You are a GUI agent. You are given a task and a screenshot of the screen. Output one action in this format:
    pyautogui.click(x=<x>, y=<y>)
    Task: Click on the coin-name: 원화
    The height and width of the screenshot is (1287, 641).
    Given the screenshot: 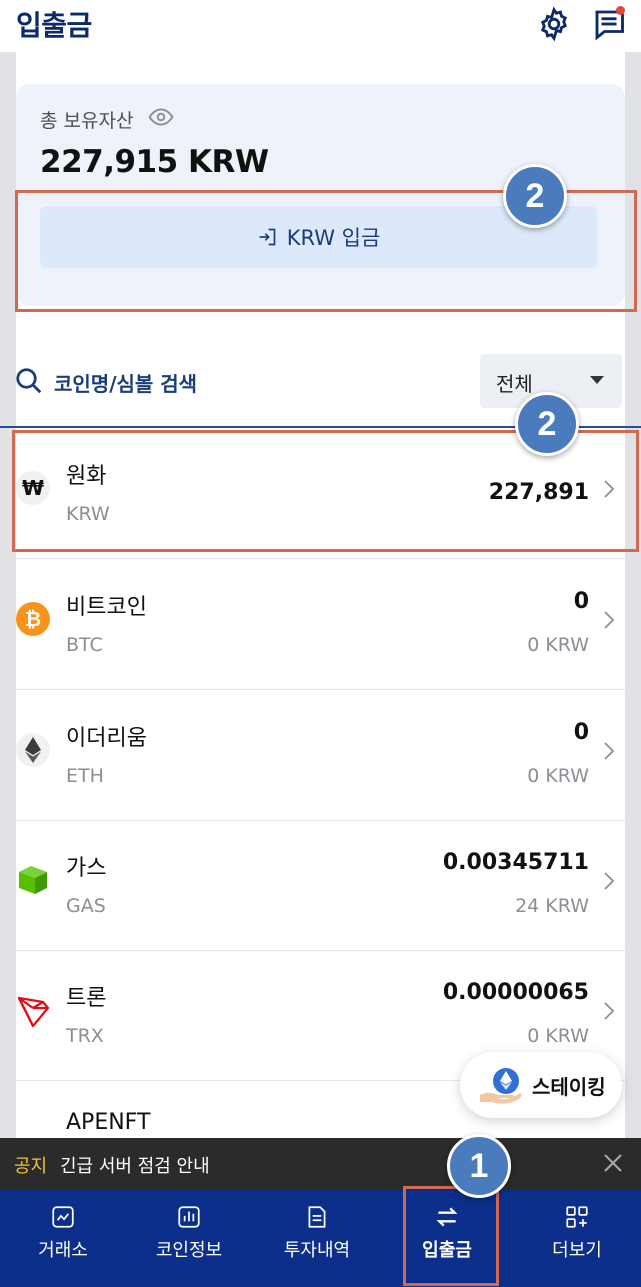 What is the action you would take?
    pyautogui.click(x=86, y=476)
    